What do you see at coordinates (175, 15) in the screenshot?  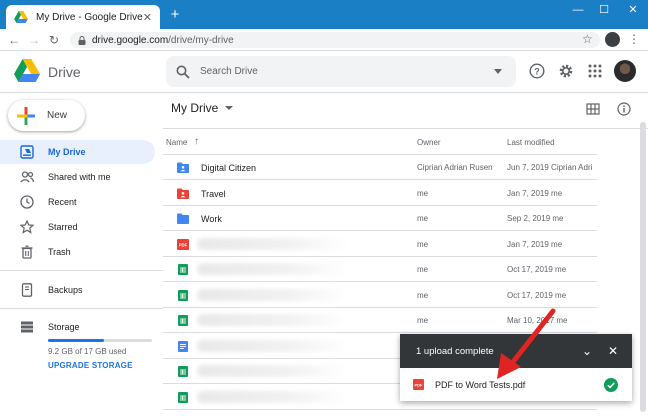 I see `new-tab-icon: +` at bounding box center [175, 15].